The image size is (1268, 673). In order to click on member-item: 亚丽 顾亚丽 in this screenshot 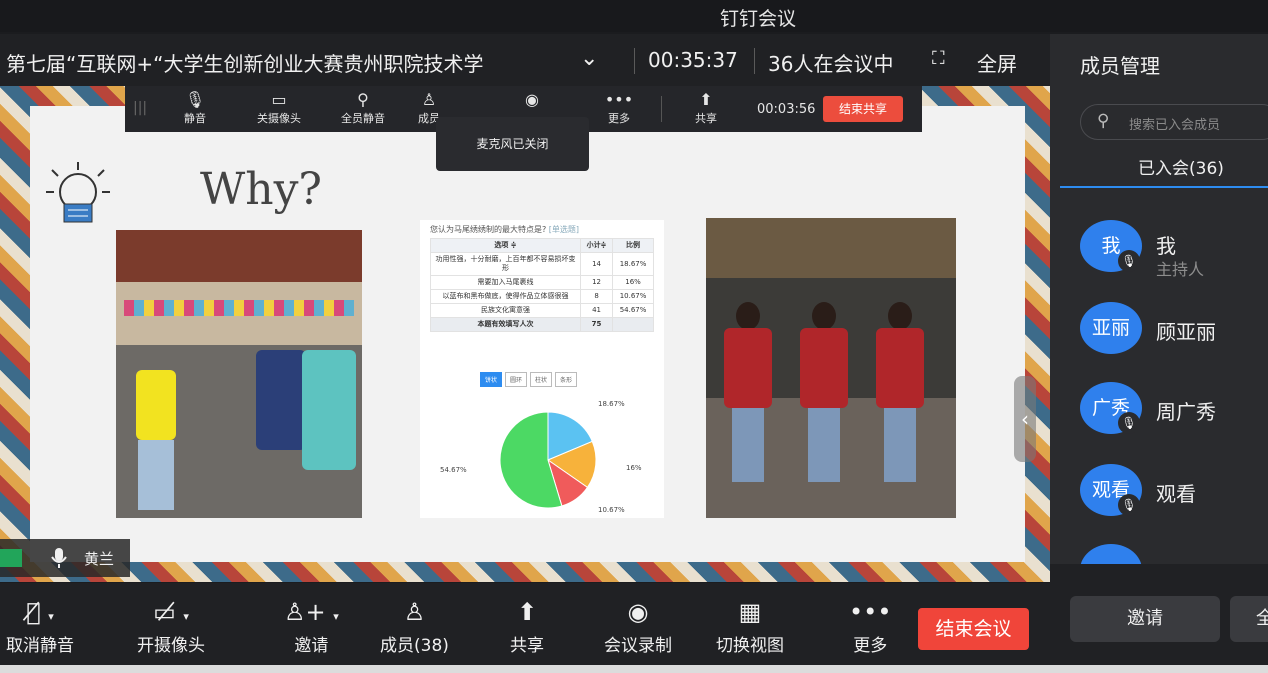, I will do `click(1174, 332)`.